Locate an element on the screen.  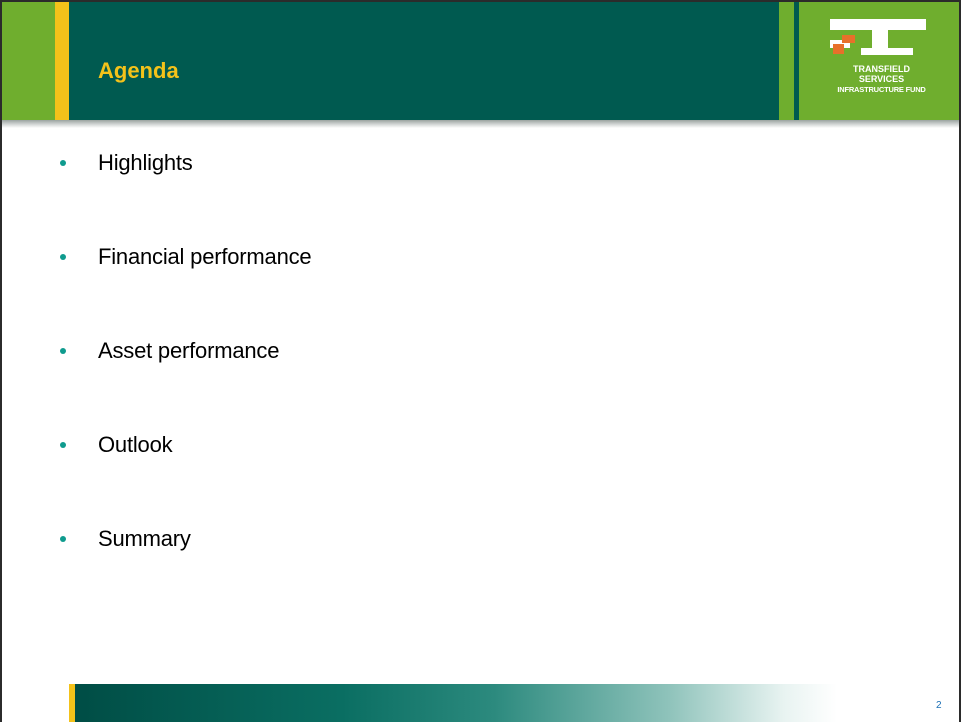
agenda-item-label: Highlights is located at coordinates (145, 162).